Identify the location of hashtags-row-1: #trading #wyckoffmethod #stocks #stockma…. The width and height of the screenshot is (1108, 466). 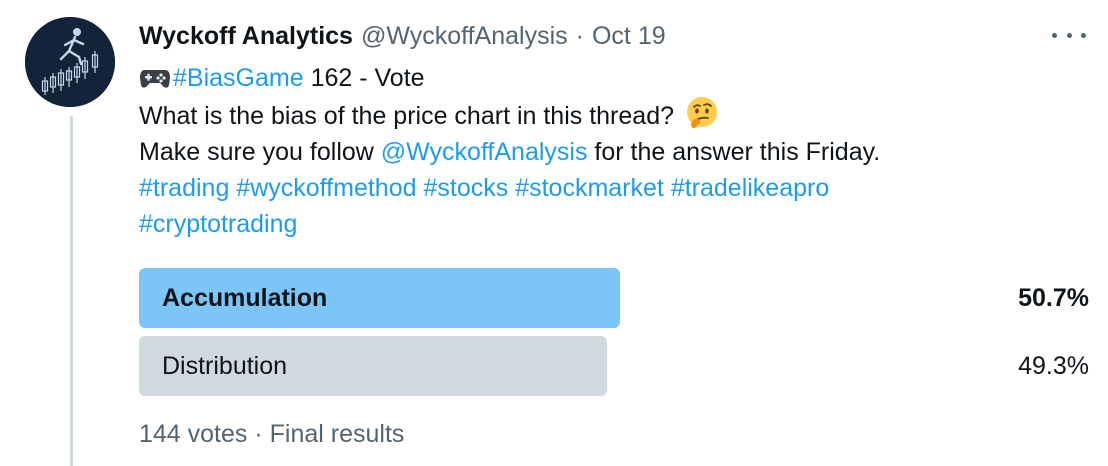
(589, 188).